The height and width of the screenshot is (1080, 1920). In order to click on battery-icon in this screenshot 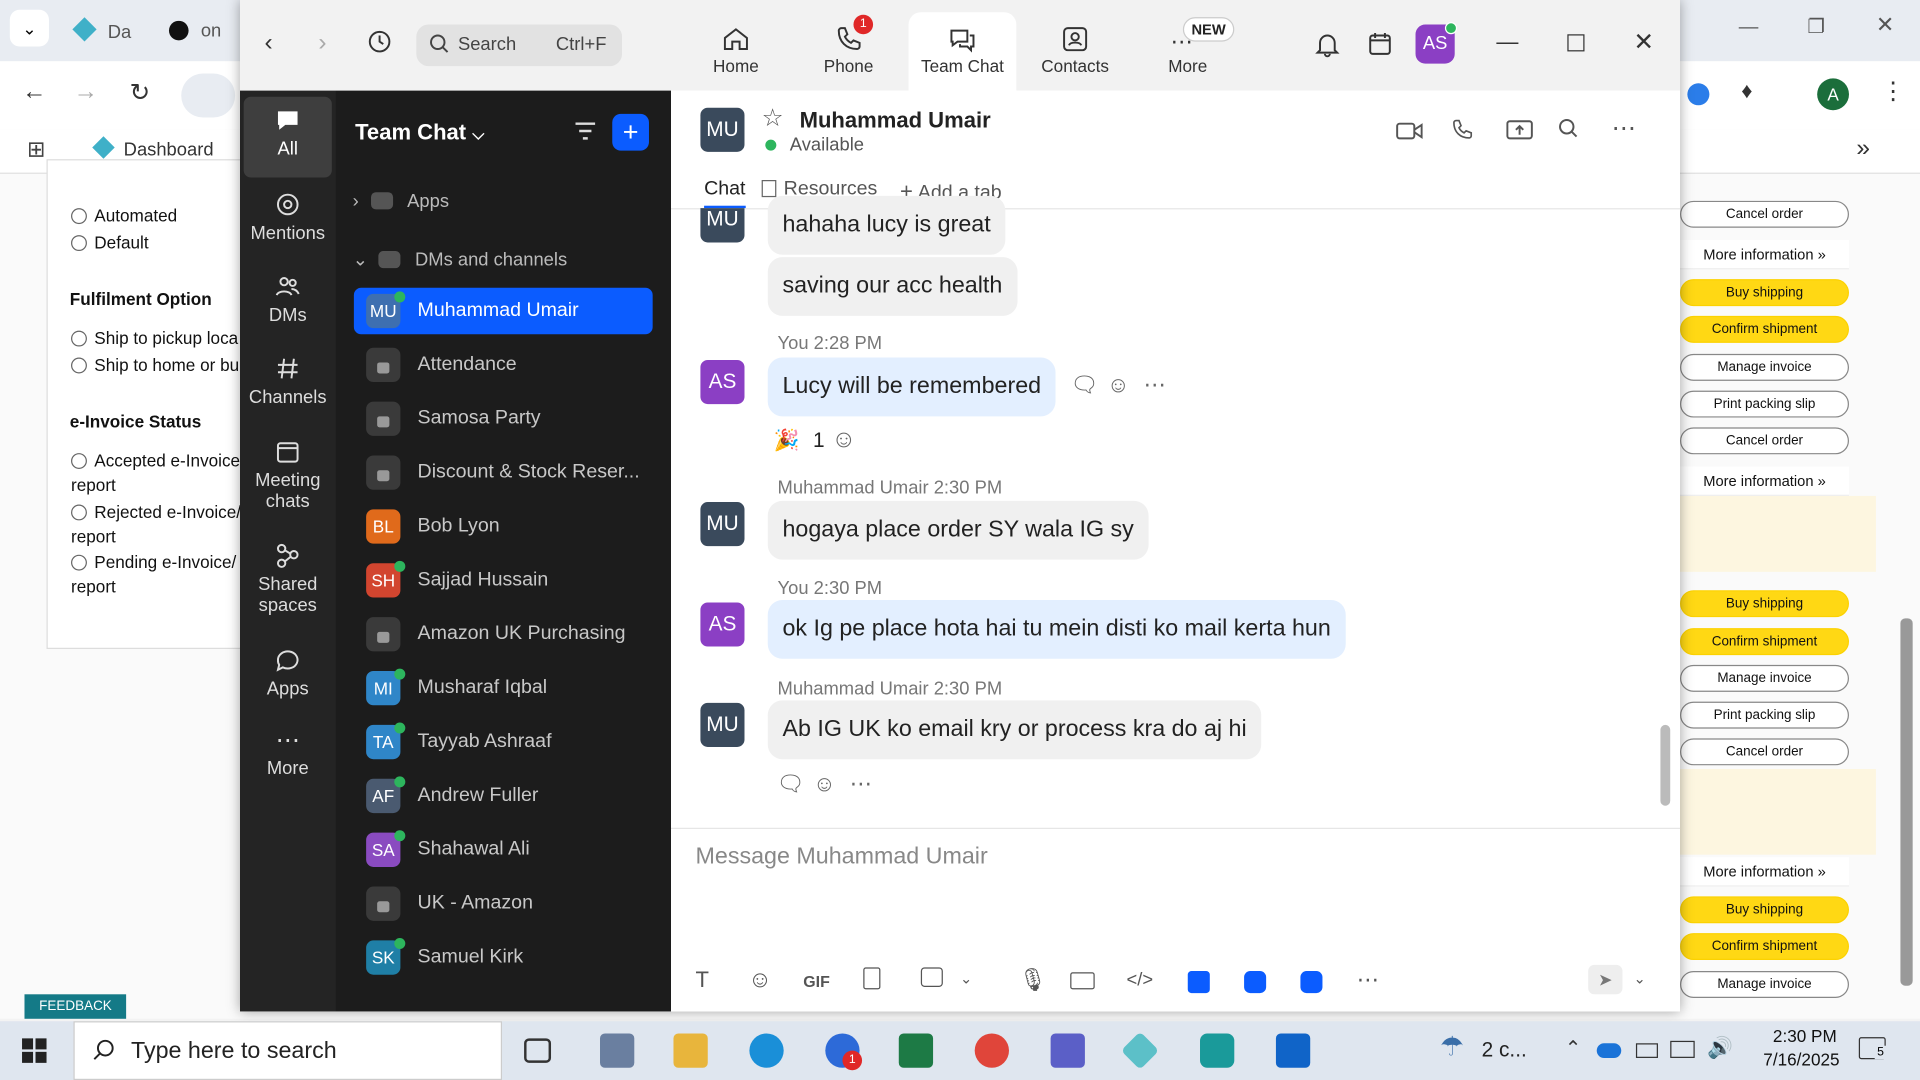, I will do `click(1646, 1050)`.